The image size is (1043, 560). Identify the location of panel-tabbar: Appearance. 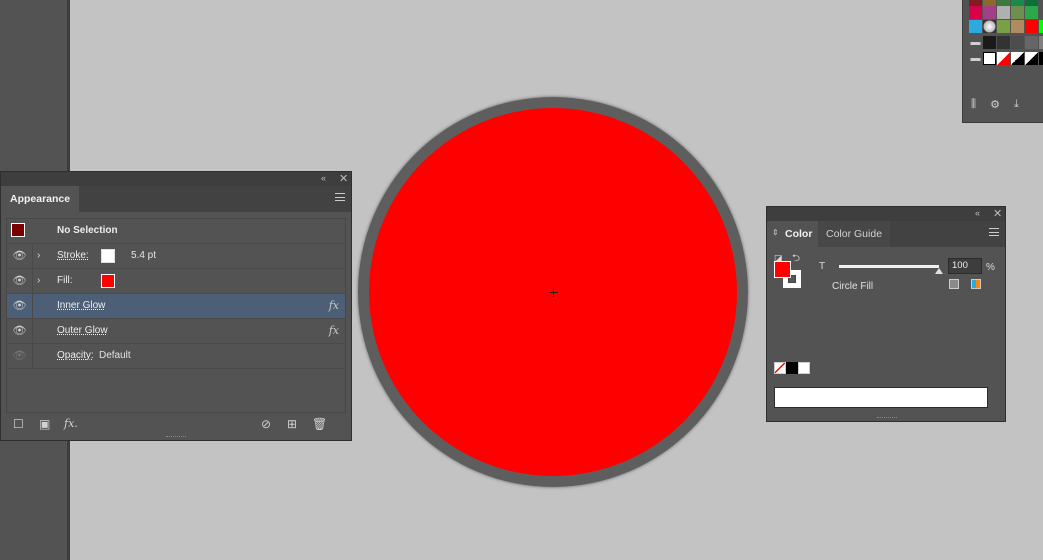
(176, 199).